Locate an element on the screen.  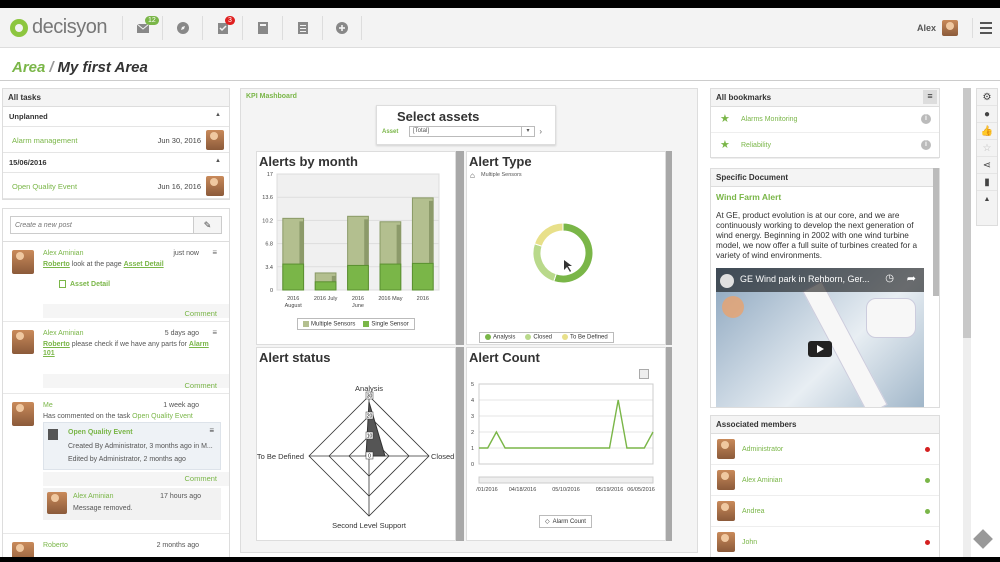
radar-axis-label: Second Level Support is located at coordinates (369, 525).